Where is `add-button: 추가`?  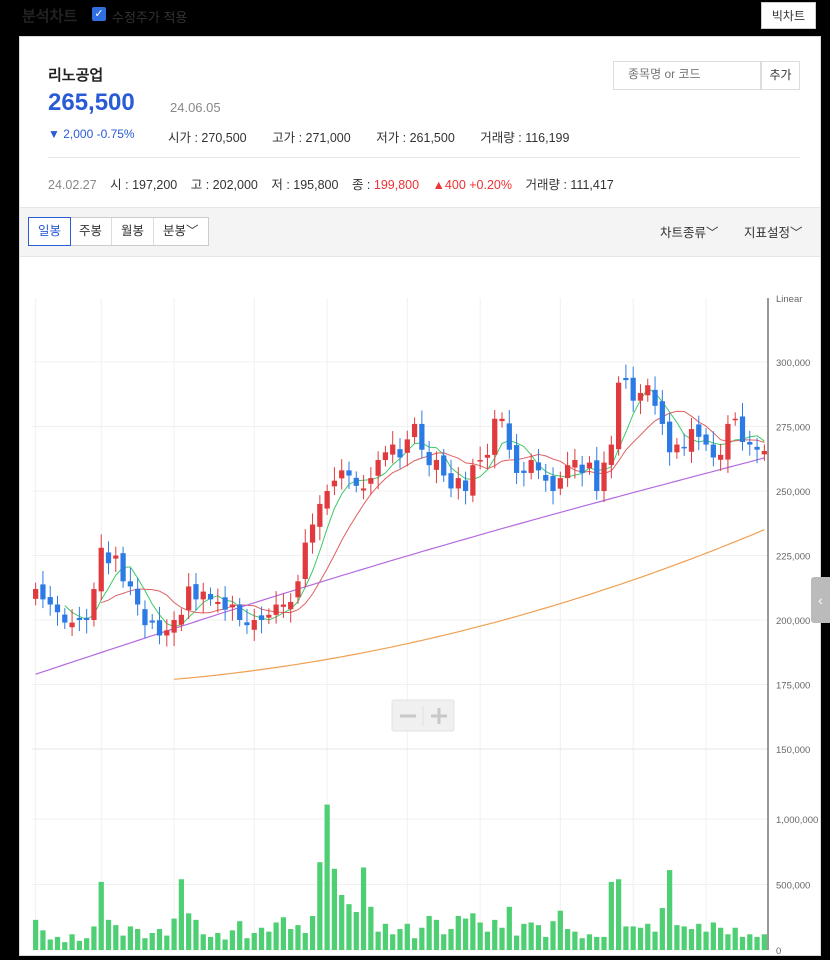 add-button: 추가 is located at coordinates (780, 75).